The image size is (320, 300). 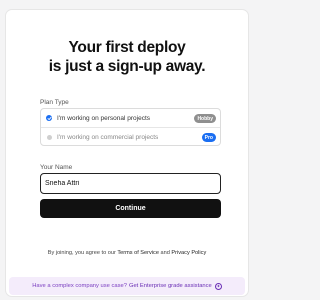 I want to click on plan-option-personal: I'm working on personal projects Hobby, so click(x=130, y=118).